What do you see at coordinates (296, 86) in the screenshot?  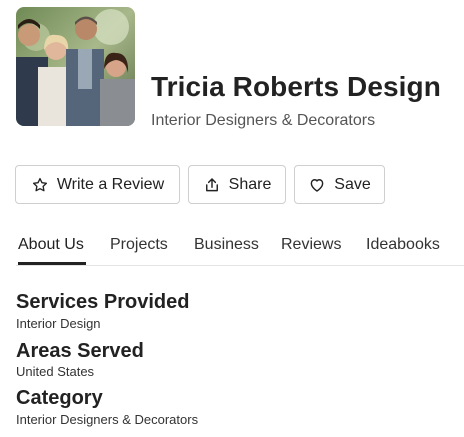 I see `business-name: Tricia Roberts Design` at bounding box center [296, 86].